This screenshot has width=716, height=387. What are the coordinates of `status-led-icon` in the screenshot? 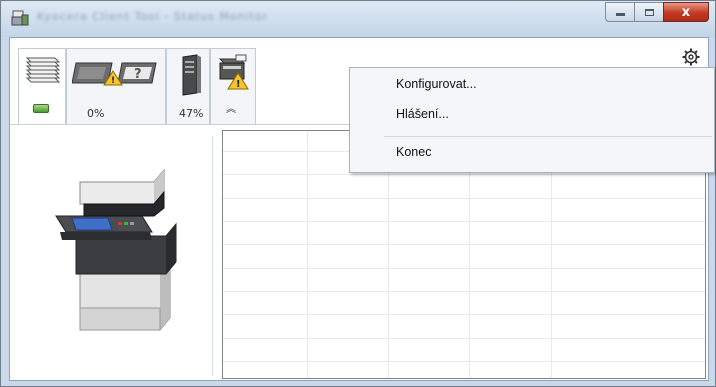 It's located at (41, 108).